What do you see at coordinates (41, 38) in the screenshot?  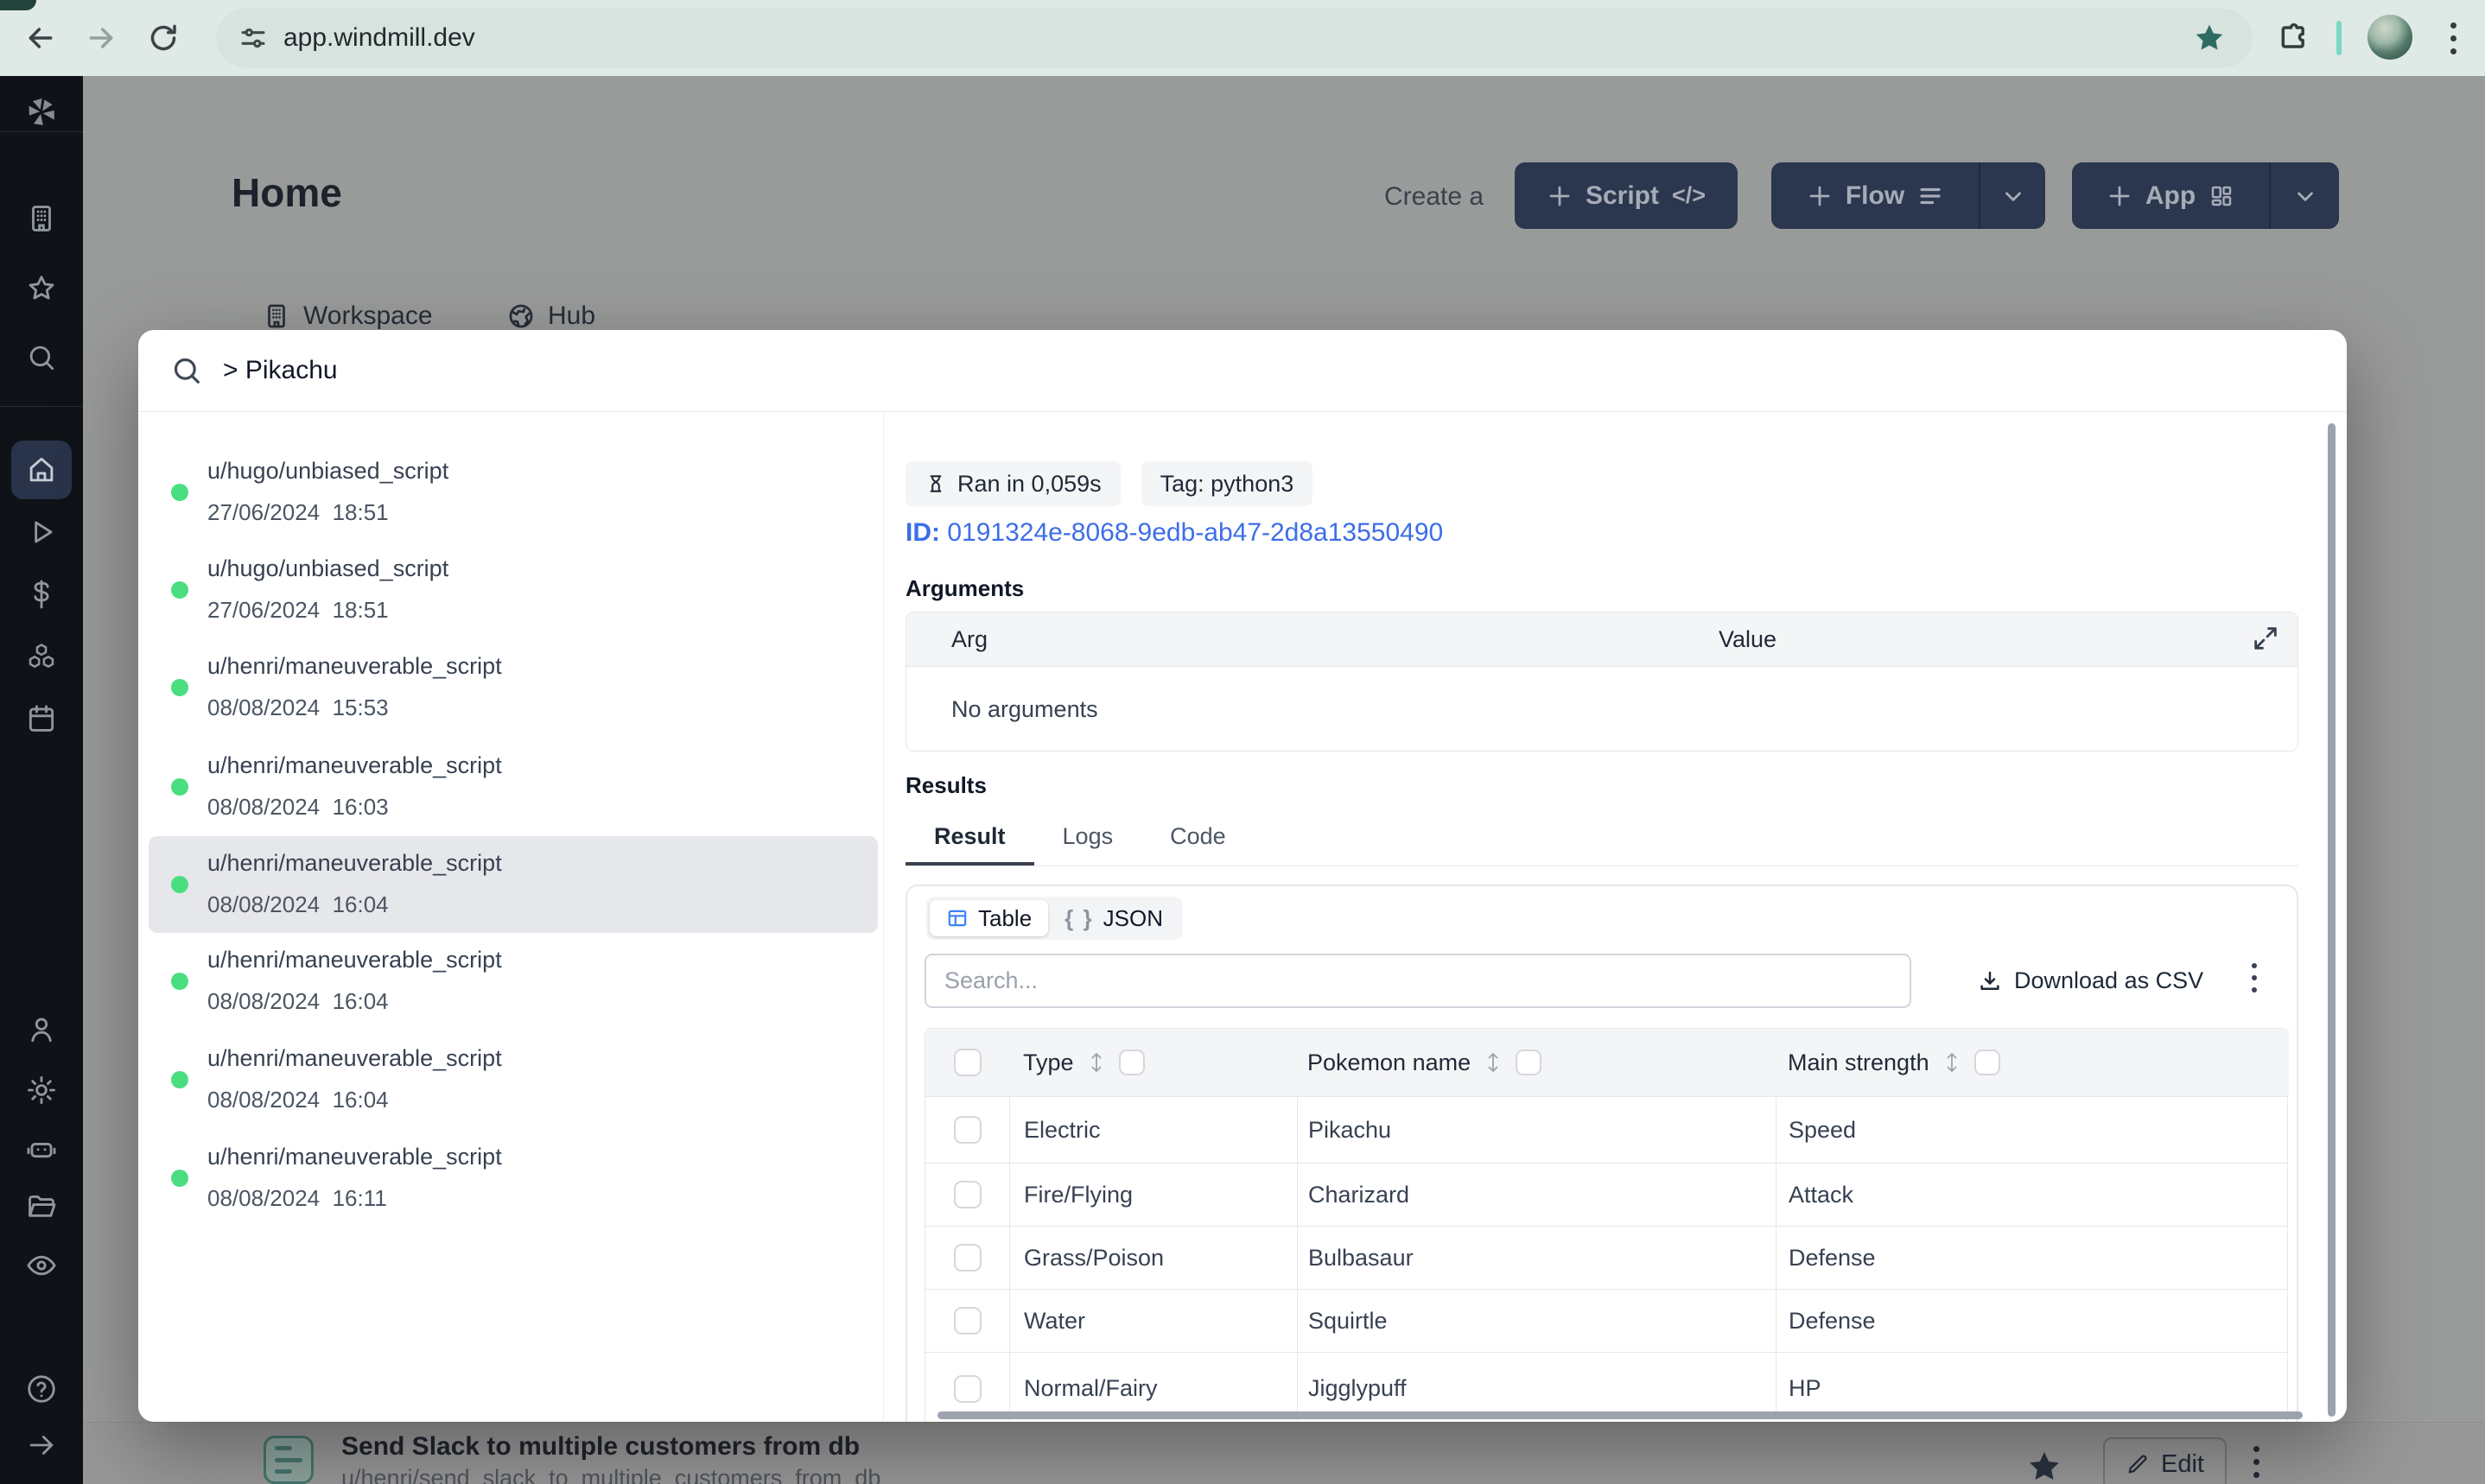 I see `browser-back-button` at bounding box center [41, 38].